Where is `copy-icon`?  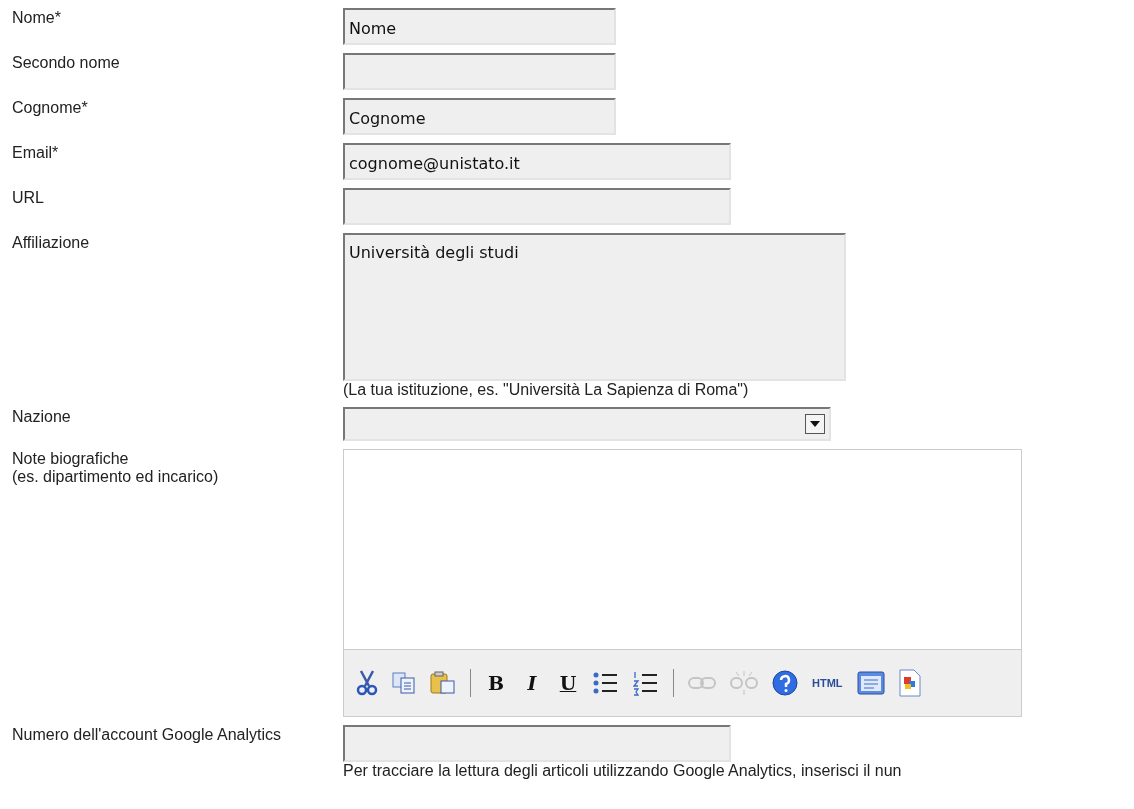 copy-icon is located at coordinates (404, 683).